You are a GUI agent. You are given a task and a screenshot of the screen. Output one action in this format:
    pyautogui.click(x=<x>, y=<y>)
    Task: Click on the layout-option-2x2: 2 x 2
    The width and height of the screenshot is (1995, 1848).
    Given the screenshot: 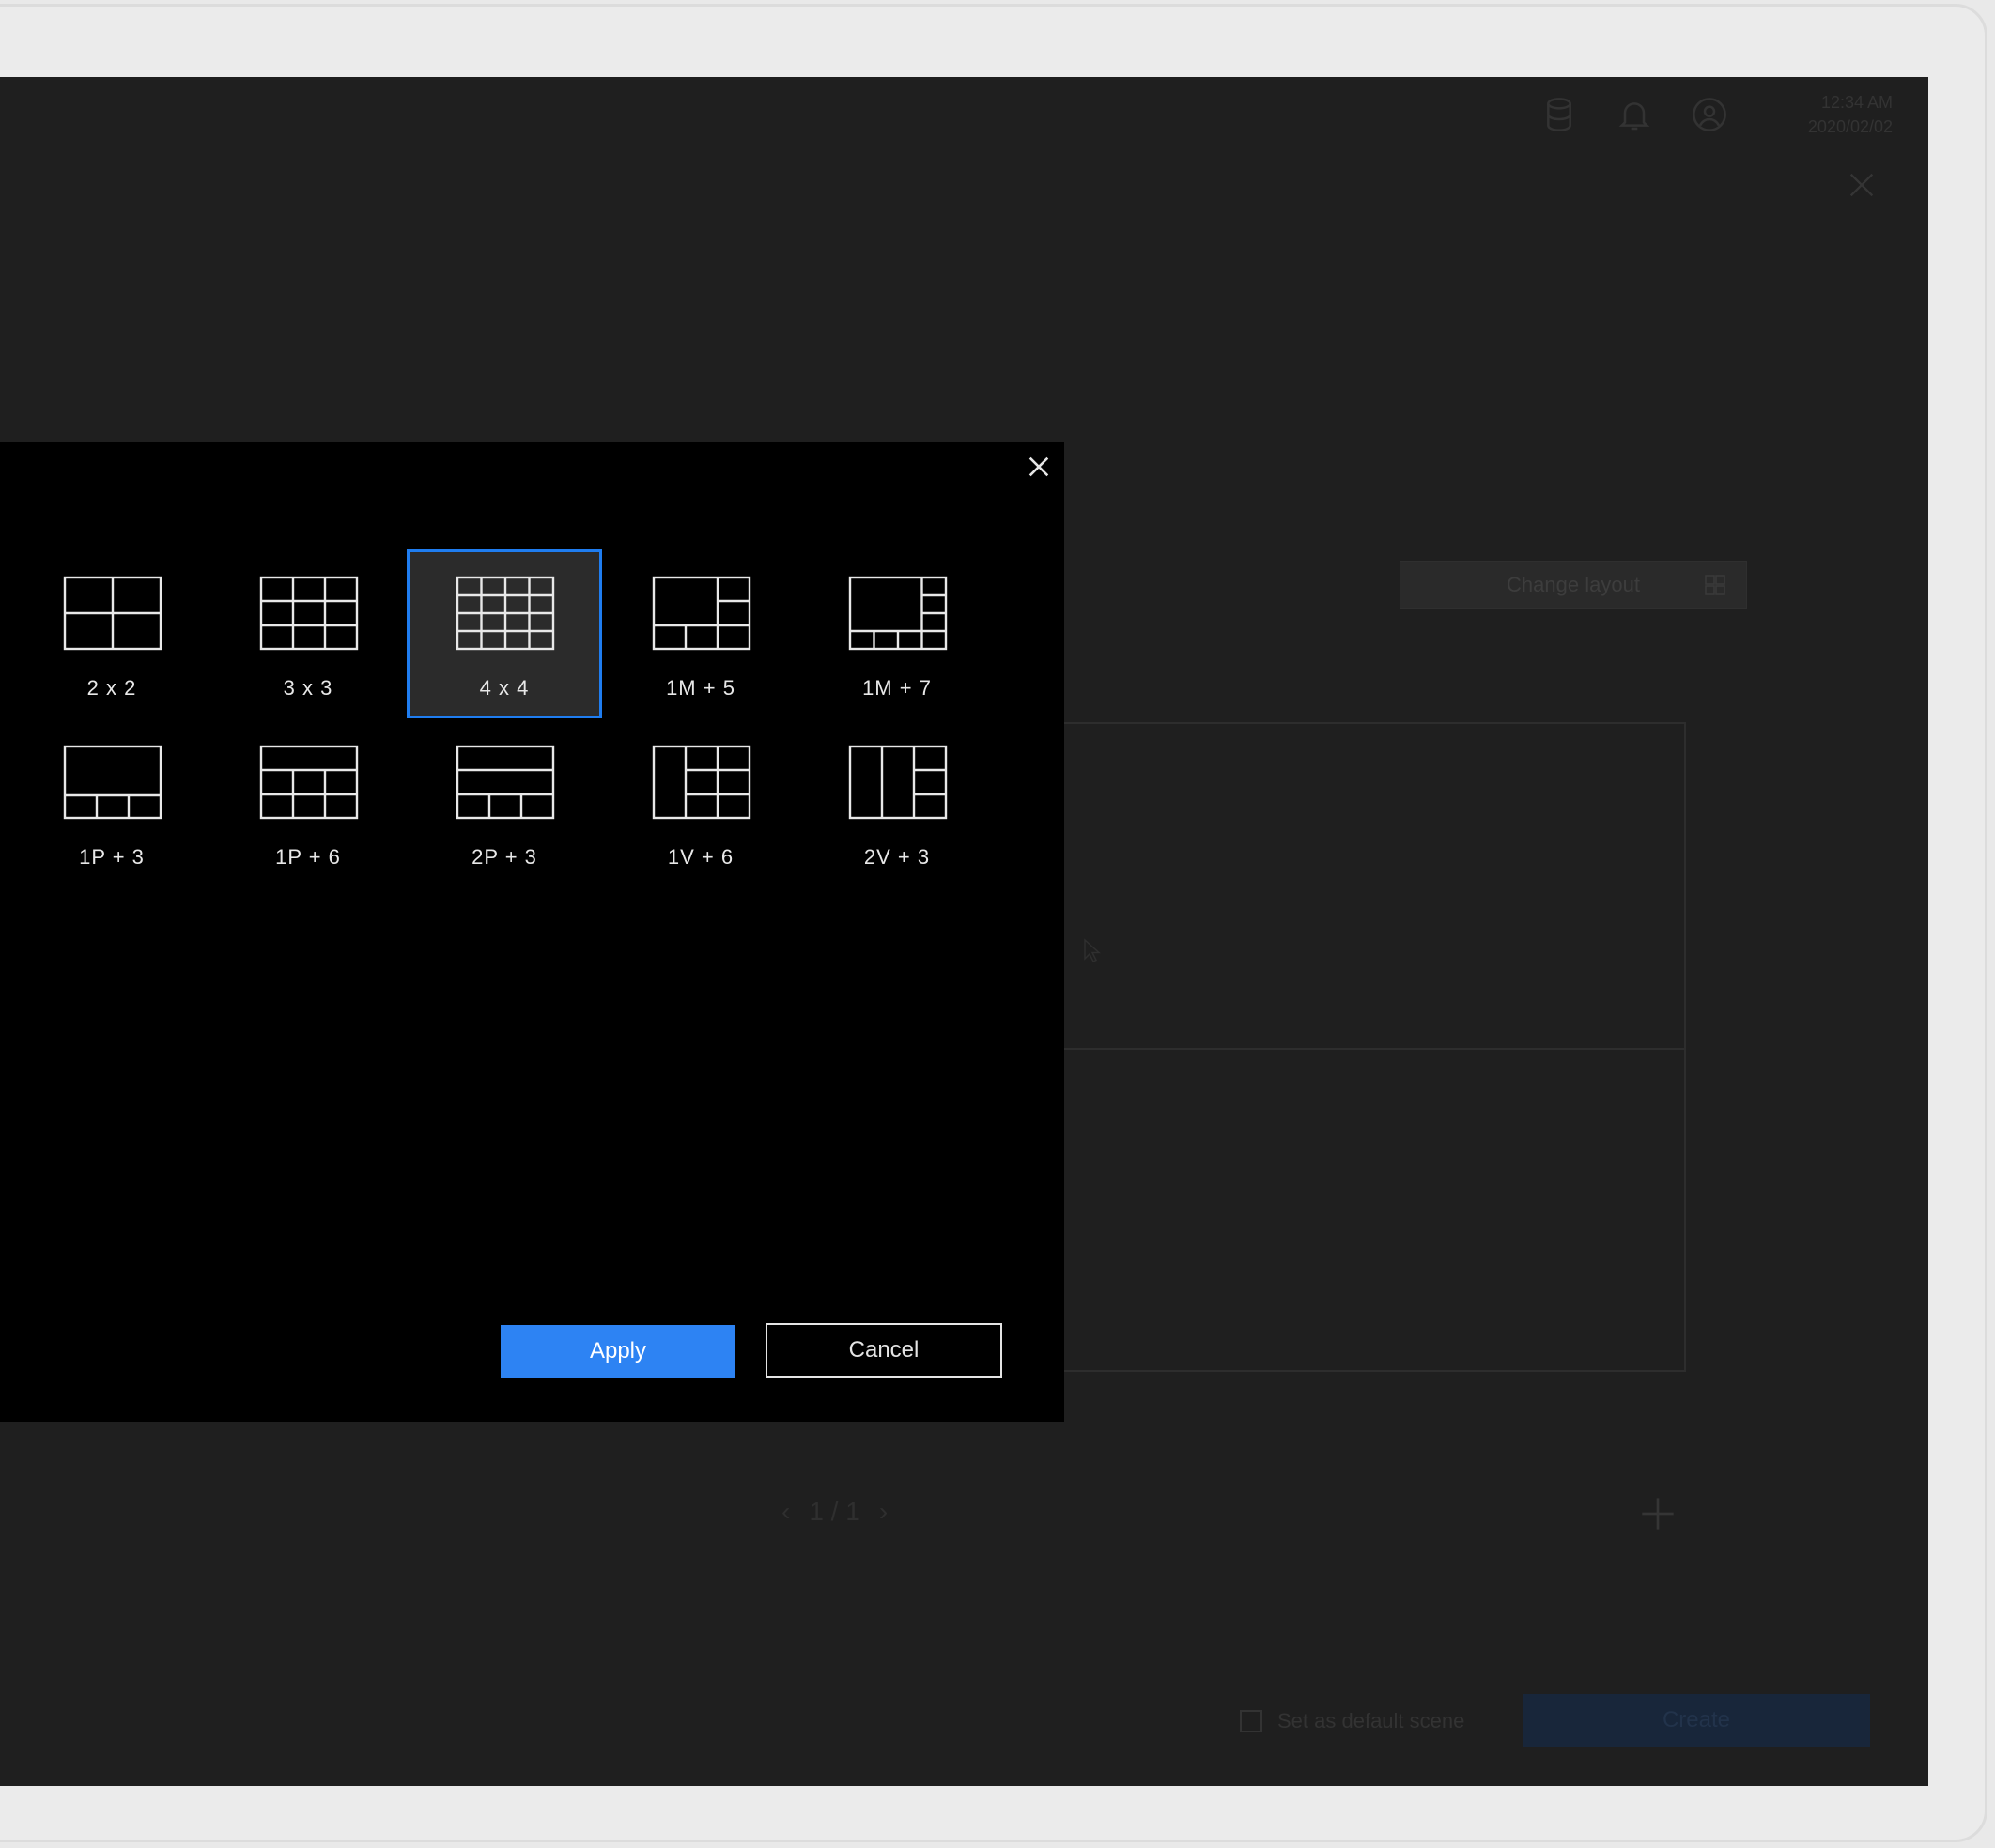 What is the action you would take?
    pyautogui.click(x=111, y=633)
    